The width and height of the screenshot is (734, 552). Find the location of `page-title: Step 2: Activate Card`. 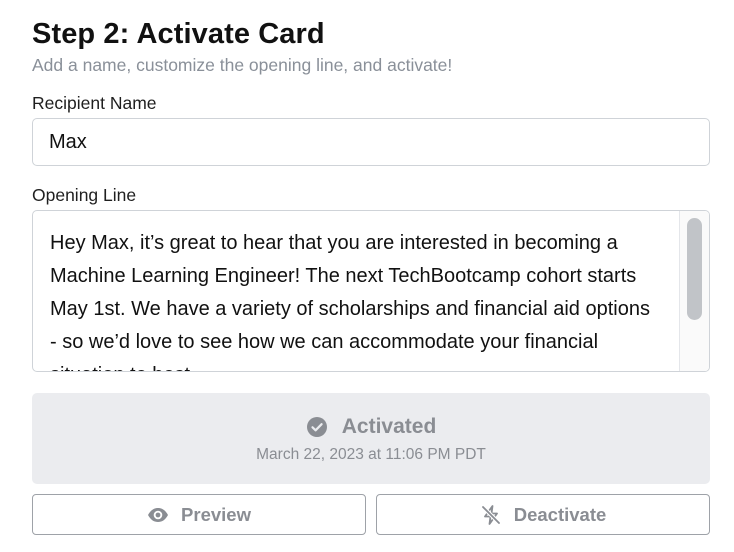

page-title: Step 2: Activate Card is located at coordinates (178, 34).